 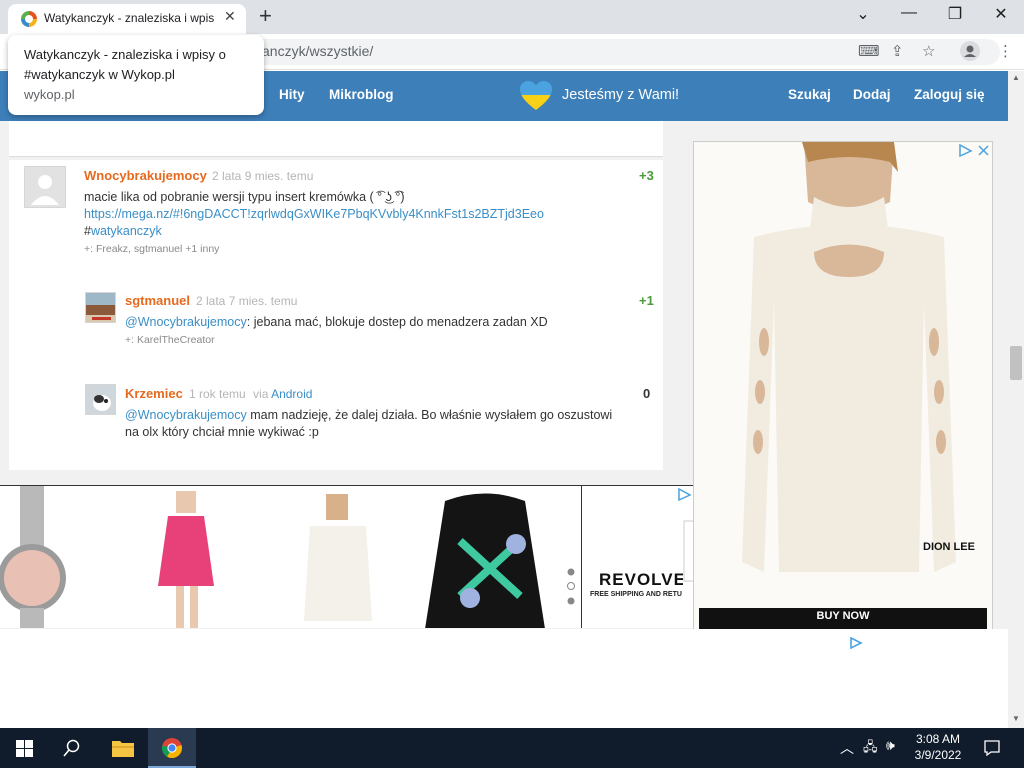 What do you see at coordinates (856, 643) in the screenshot?
I see `adchoices-icon` at bounding box center [856, 643].